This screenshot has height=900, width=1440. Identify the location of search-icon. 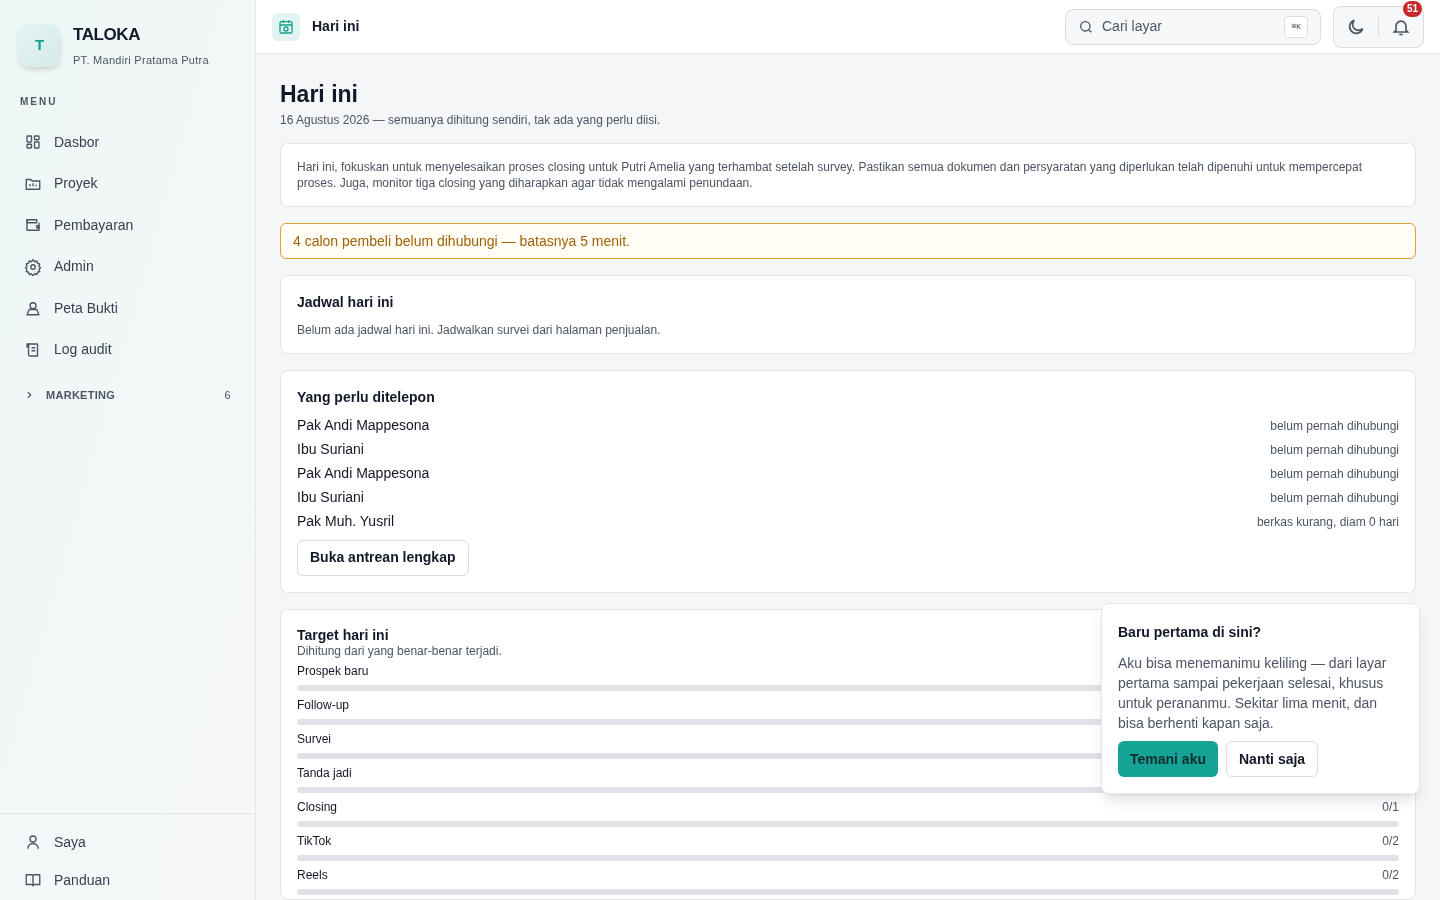
(1086, 26).